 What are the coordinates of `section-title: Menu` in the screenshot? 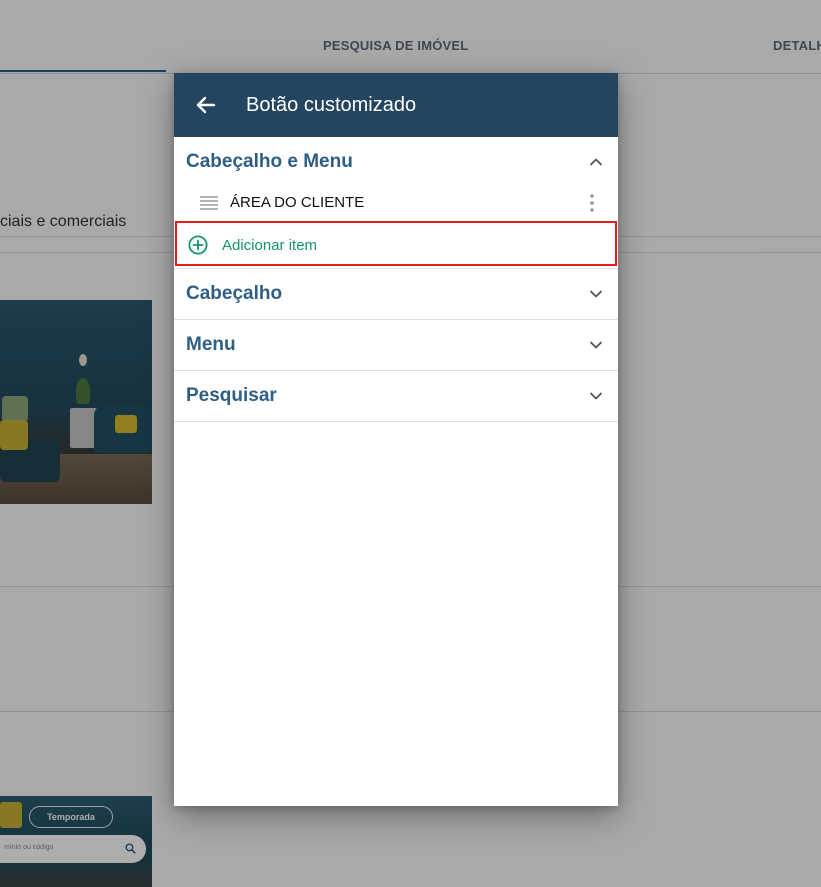 It's located at (211, 344).